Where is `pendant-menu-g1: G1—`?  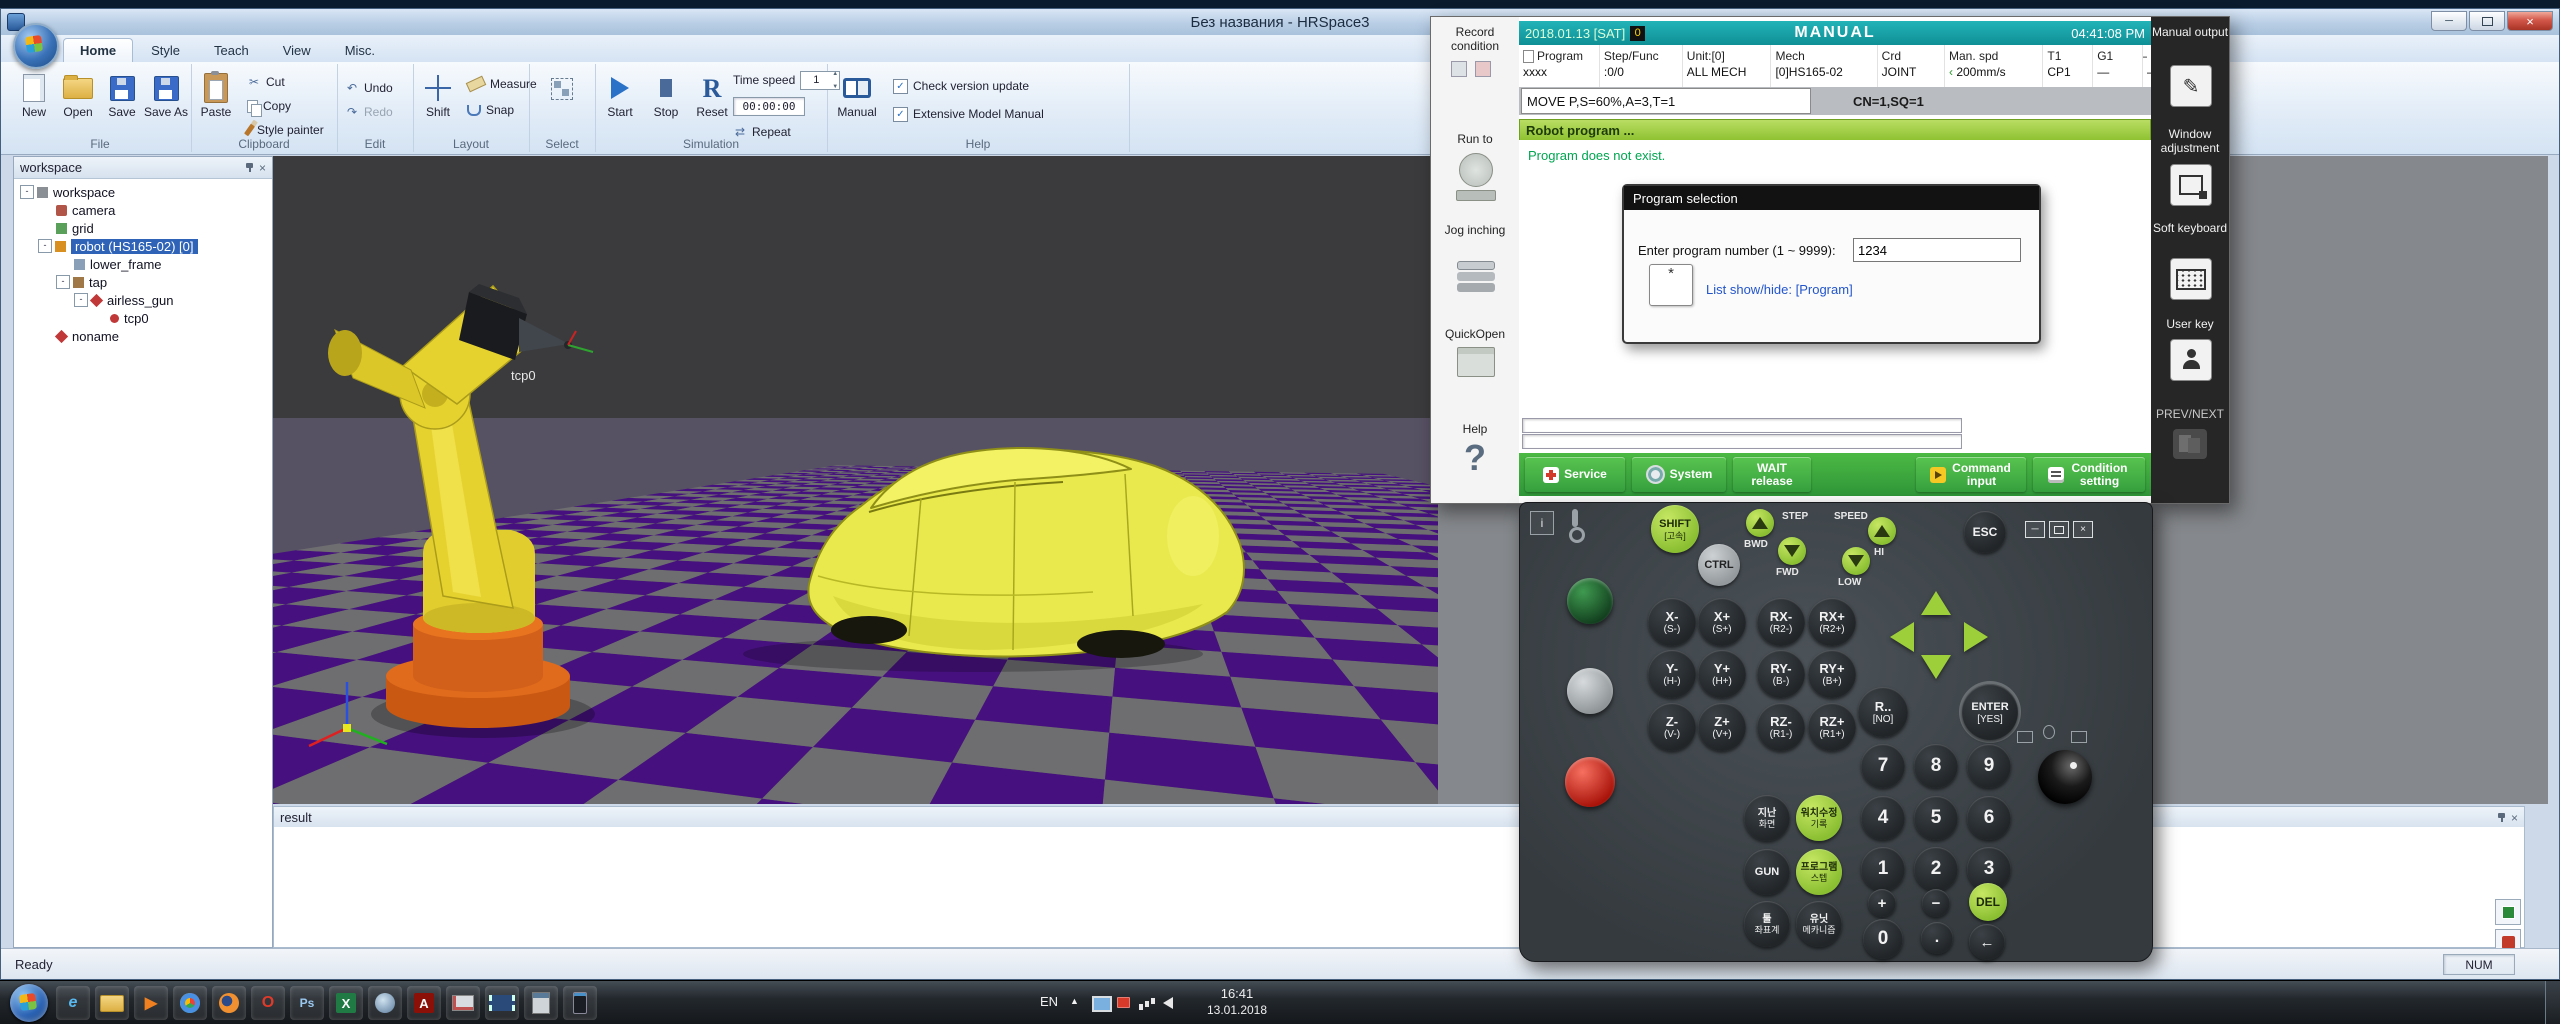
pendant-menu-g1: G1— is located at coordinates (2118, 66).